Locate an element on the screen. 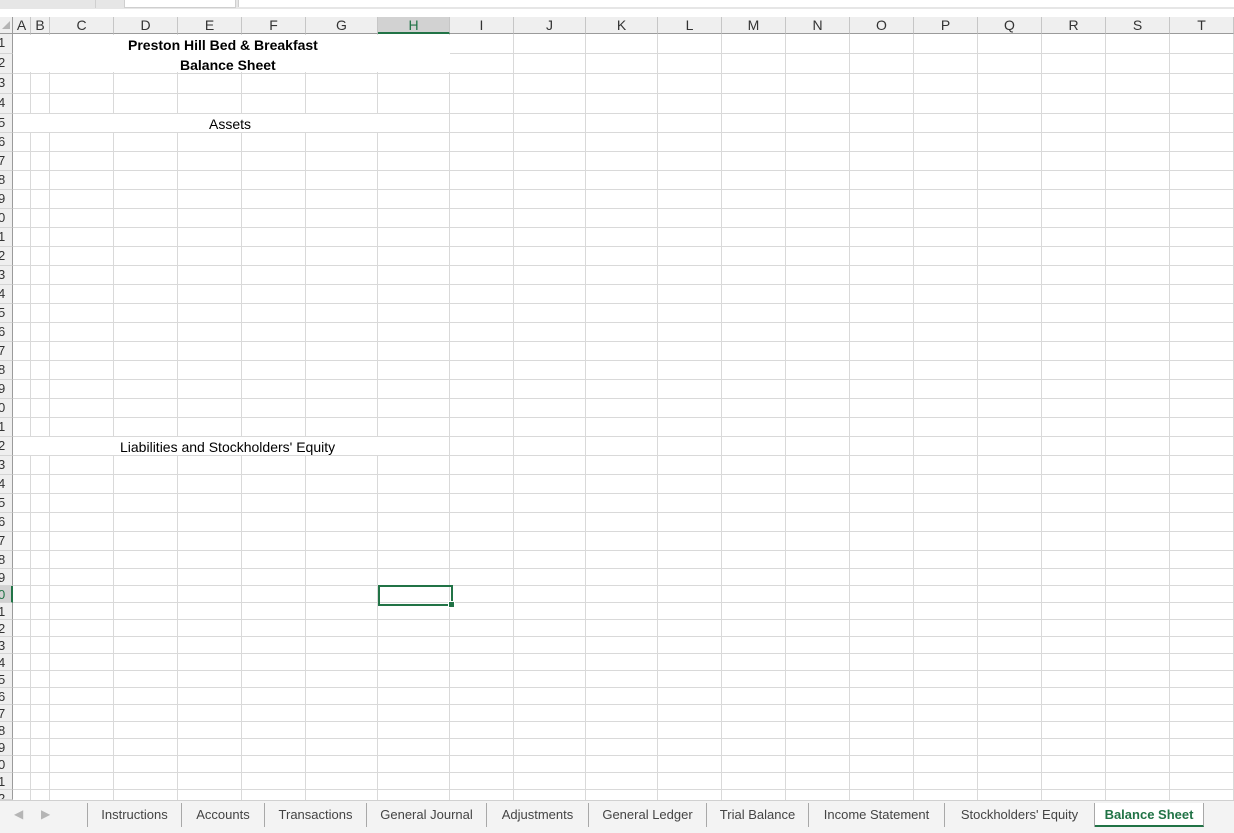 The height and width of the screenshot is (833, 1234). row-header-38: 8 is located at coordinates (6, 730).